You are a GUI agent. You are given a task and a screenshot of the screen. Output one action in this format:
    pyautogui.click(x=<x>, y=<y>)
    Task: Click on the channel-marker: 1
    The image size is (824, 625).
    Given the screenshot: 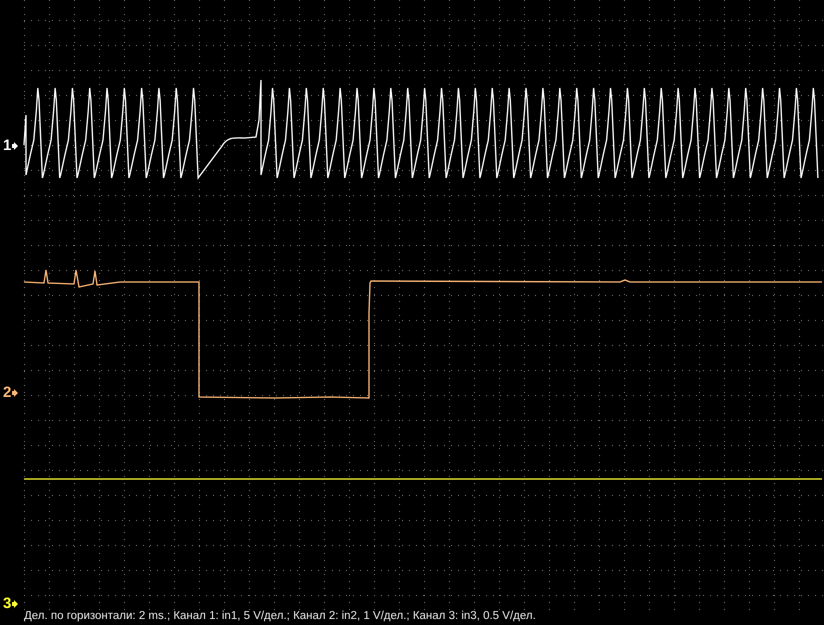 What is the action you would take?
    pyautogui.click(x=7, y=146)
    